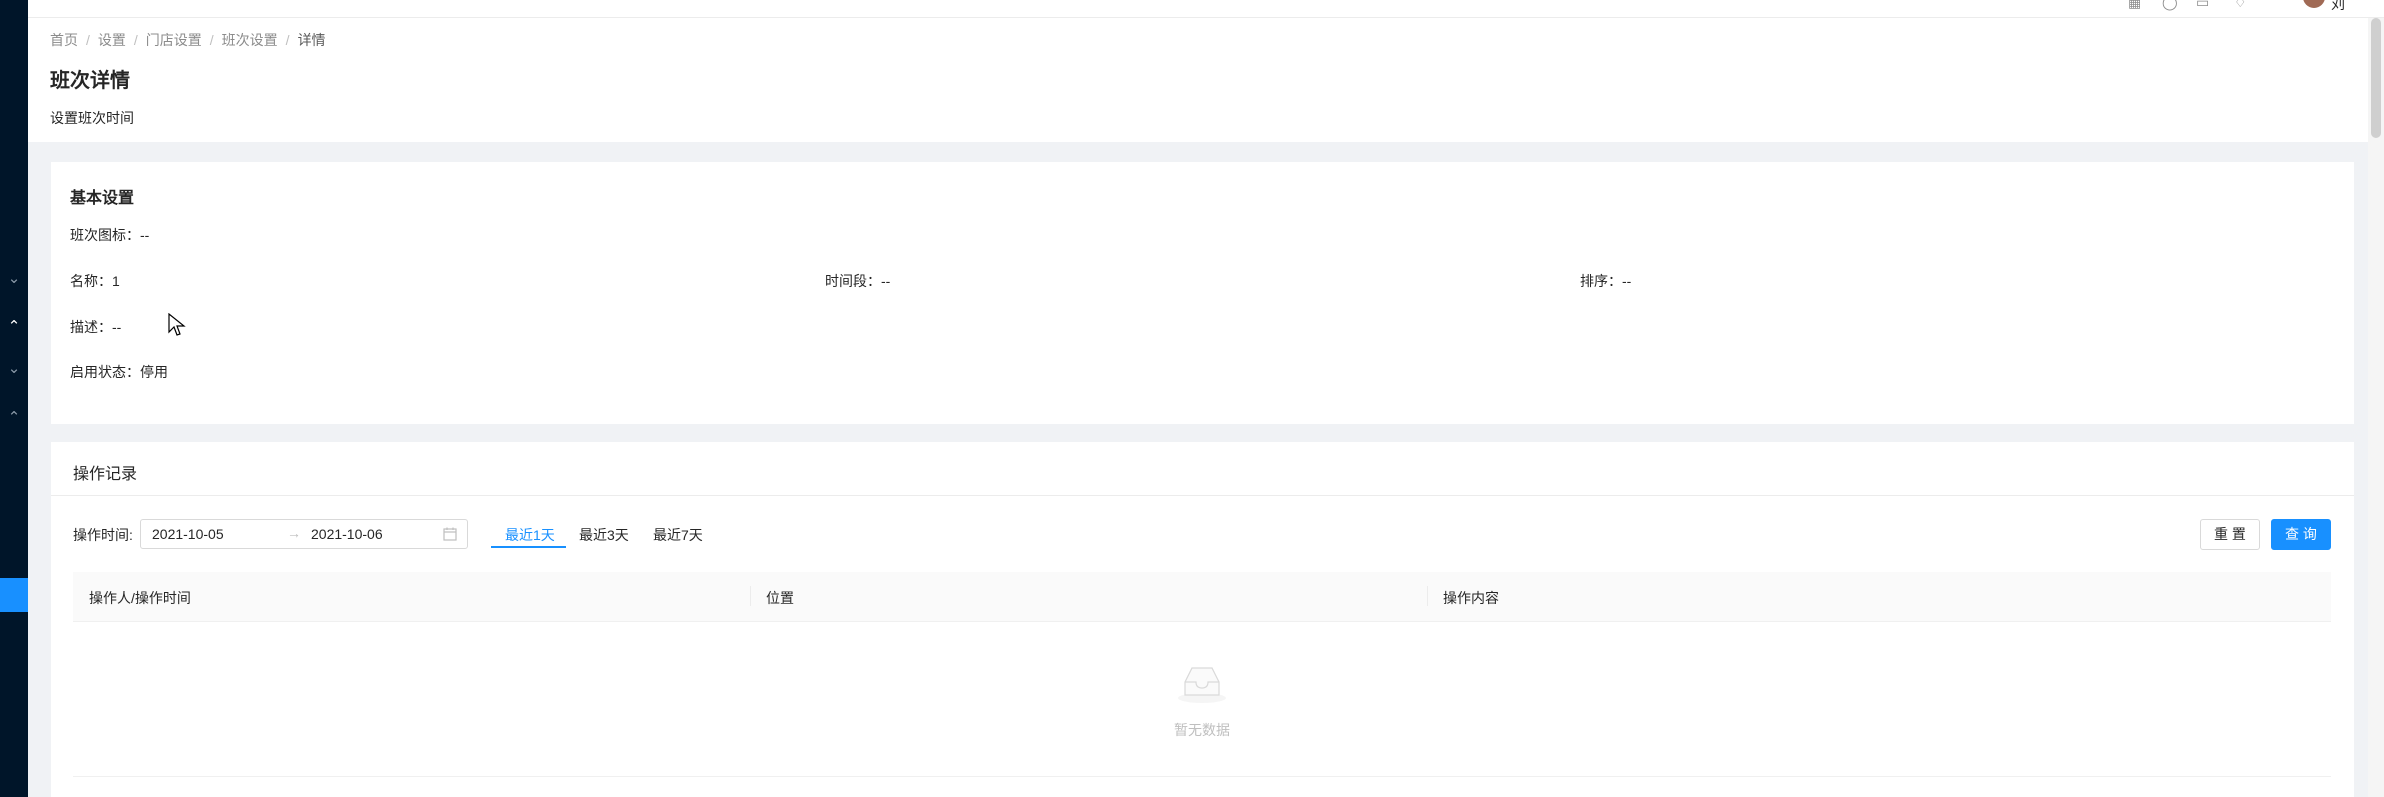  What do you see at coordinates (347, 534) in the screenshot?
I see `end-date-input: 2021-10-06` at bounding box center [347, 534].